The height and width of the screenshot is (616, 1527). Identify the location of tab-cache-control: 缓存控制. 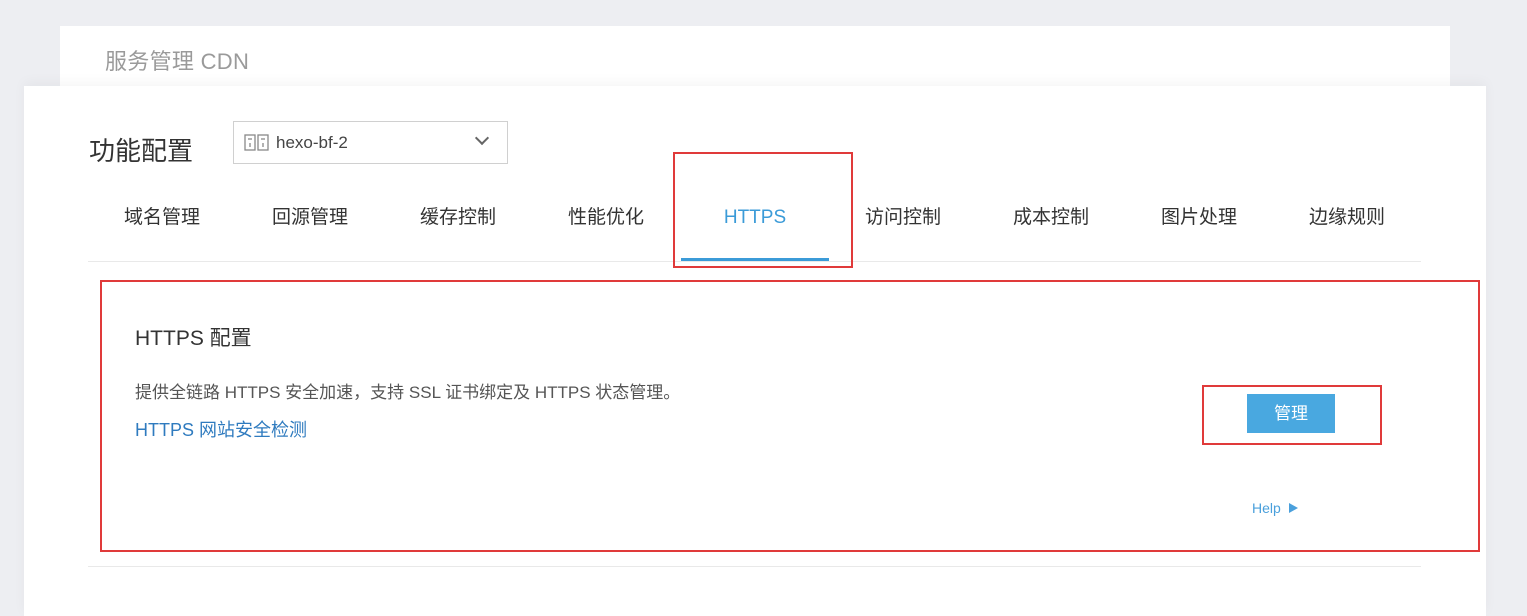
(458, 225).